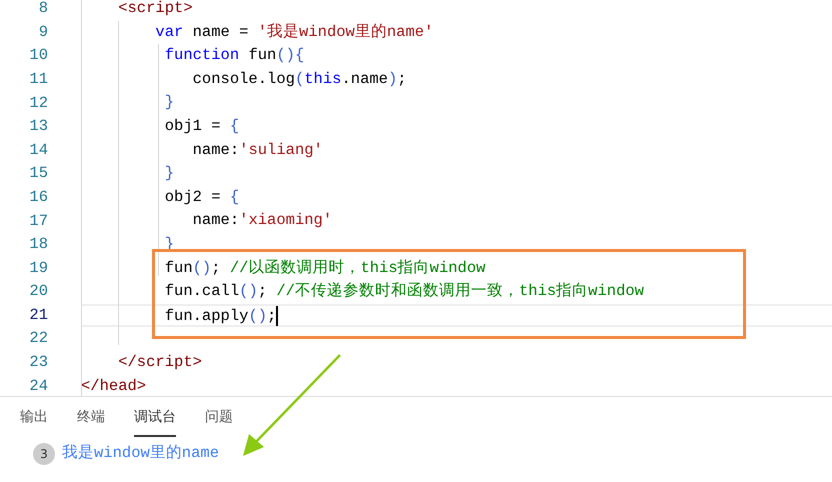 The height and width of the screenshot is (482, 832). Describe the element at coordinates (38, 268) in the screenshot. I see `line-number: 19` at that location.